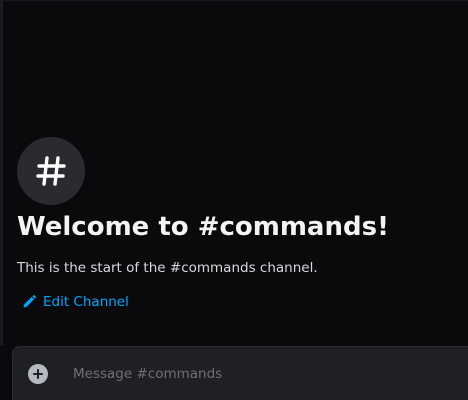 The height and width of the screenshot is (400, 468). Describe the element at coordinates (29, 302) in the screenshot. I see `pencil-icon` at that location.